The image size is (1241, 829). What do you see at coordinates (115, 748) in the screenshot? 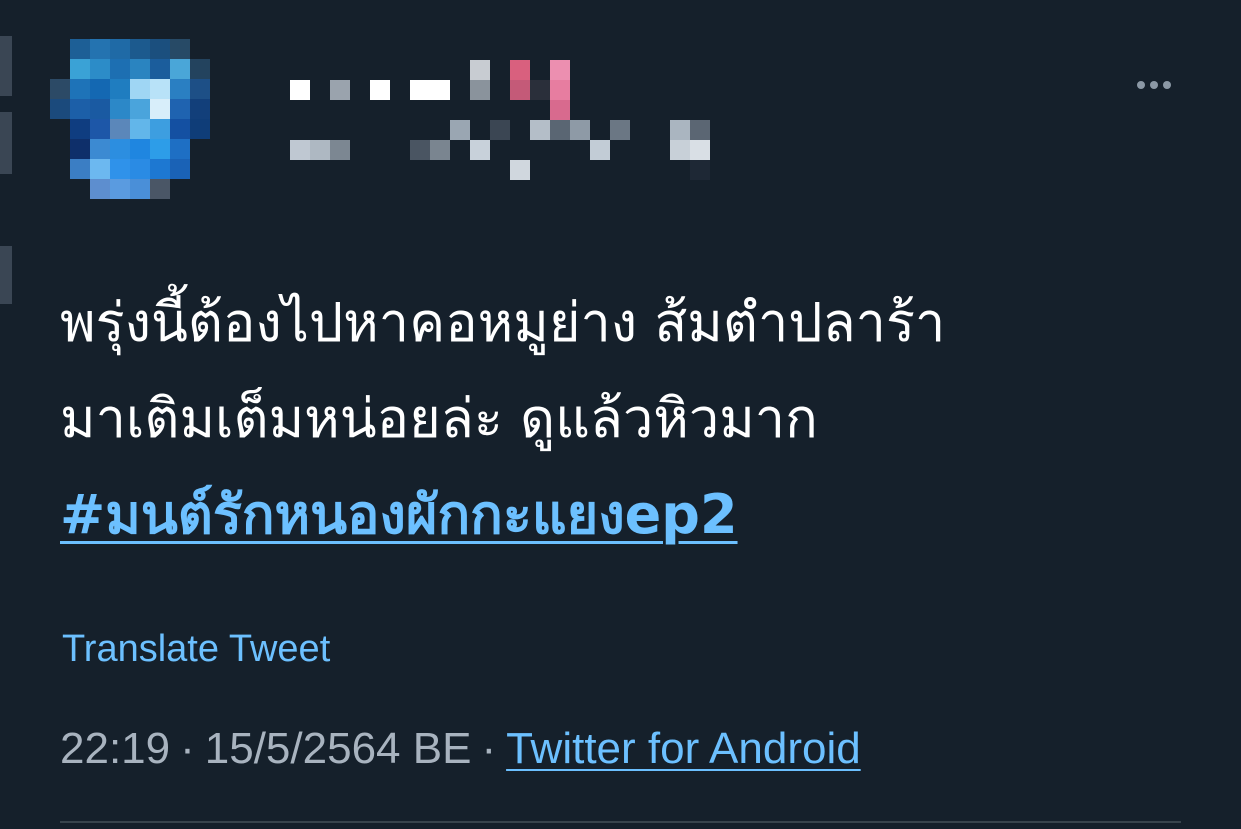
I see `tweet-time: 22:19` at bounding box center [115, 748].